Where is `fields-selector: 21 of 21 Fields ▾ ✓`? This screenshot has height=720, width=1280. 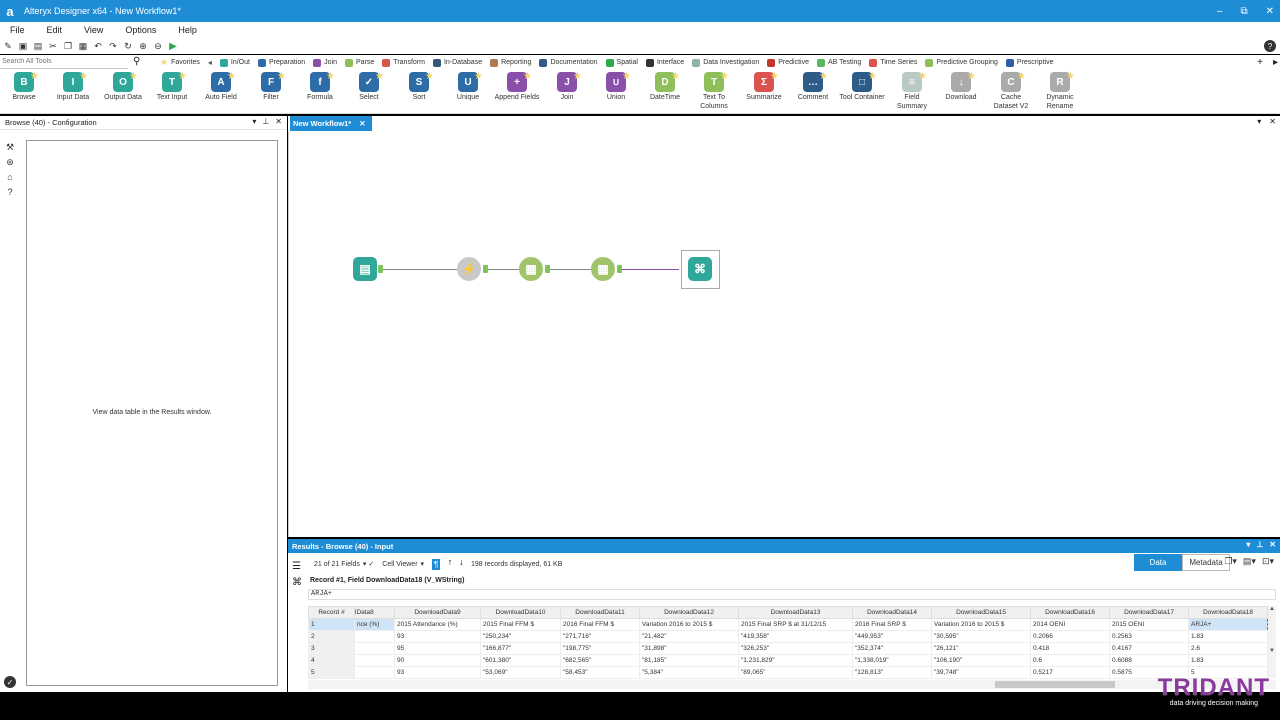 fields-selector: 21 of 21 Fields ▾ ✓ is located at coordinates (344, 564).